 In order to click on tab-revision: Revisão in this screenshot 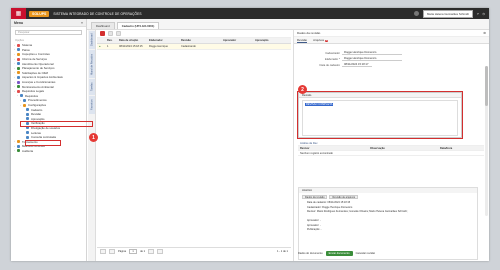, I will do `click(302, 40)`.